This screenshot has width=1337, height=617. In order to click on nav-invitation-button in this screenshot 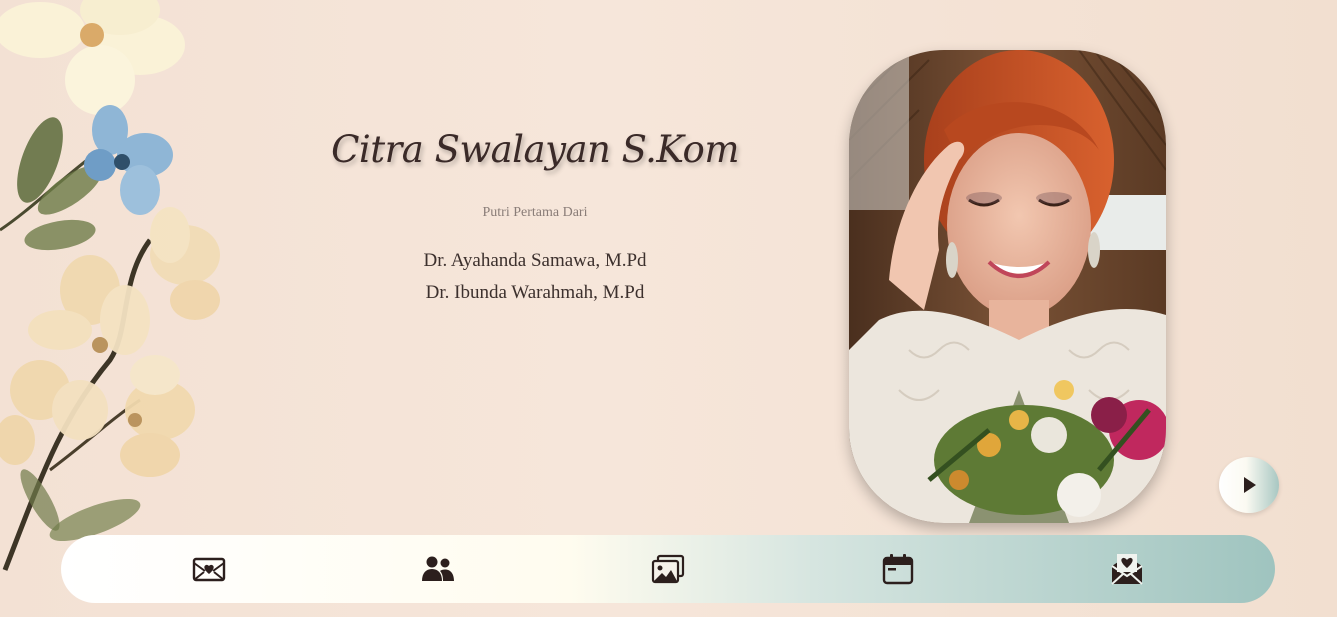, I will do `click(209, 569)`.